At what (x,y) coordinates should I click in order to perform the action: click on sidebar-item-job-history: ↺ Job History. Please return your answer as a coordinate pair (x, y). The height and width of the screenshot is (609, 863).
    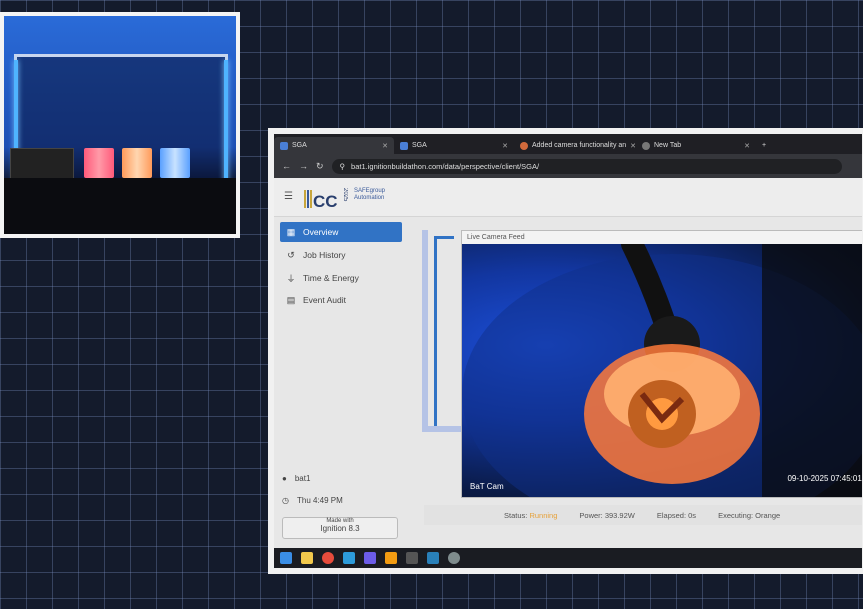
    Looking at the image, I should click on (341, 255).